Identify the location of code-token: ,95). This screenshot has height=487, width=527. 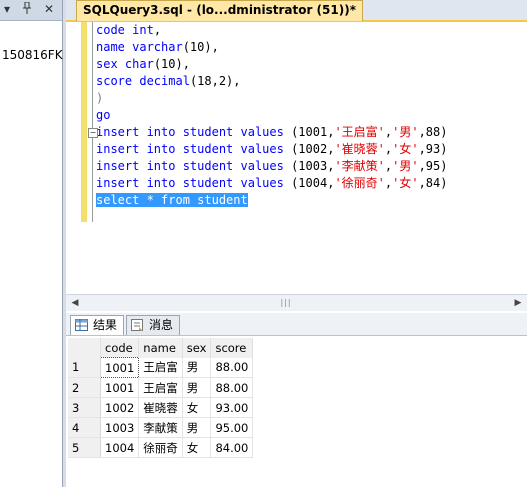
(433, 166).